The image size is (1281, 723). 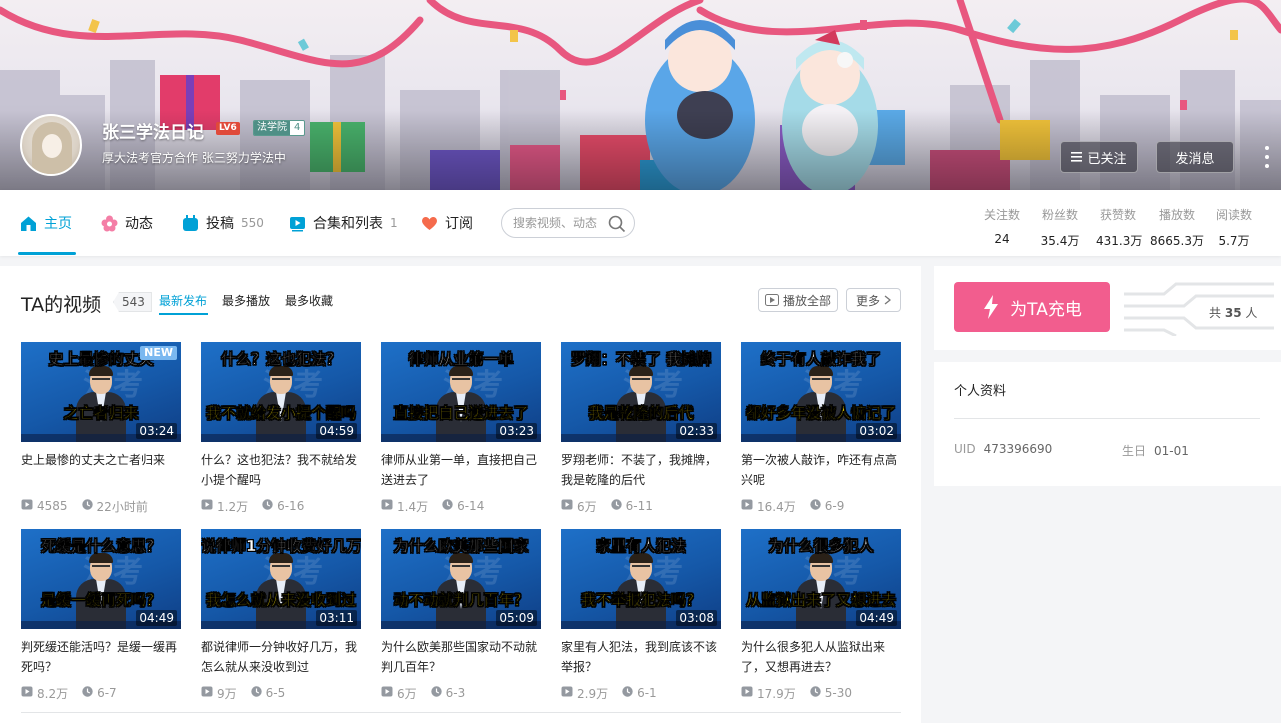 What do you see at coordinates (61, 303) in the screenshot?
I see `videos-section-title: TA的视频` at bounding box center [61, 303].